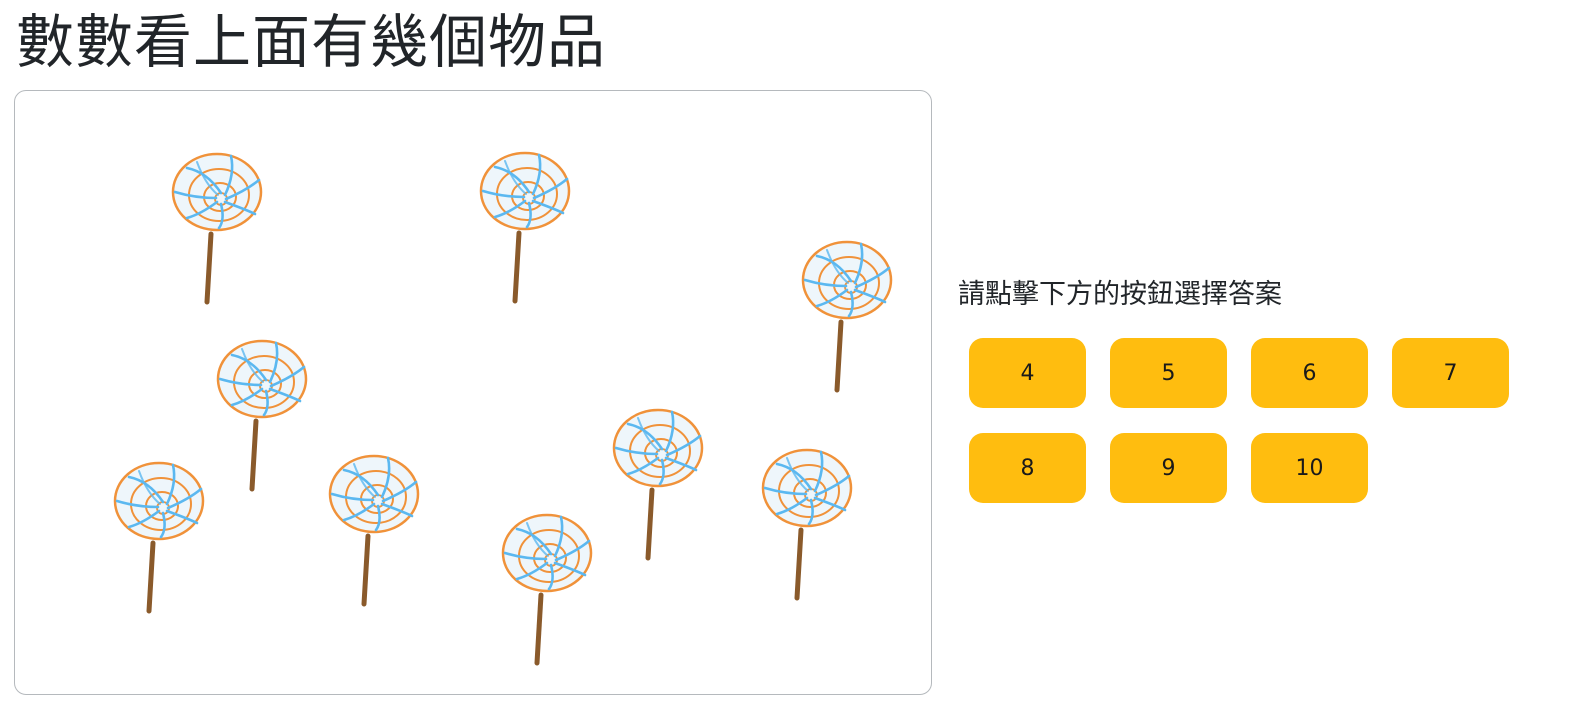 The height and width of the screenshot is (712, 1579). Describe the element at coordinates (1450, 373) in the screenshot. I see `answer-button-7: 7` at that location.